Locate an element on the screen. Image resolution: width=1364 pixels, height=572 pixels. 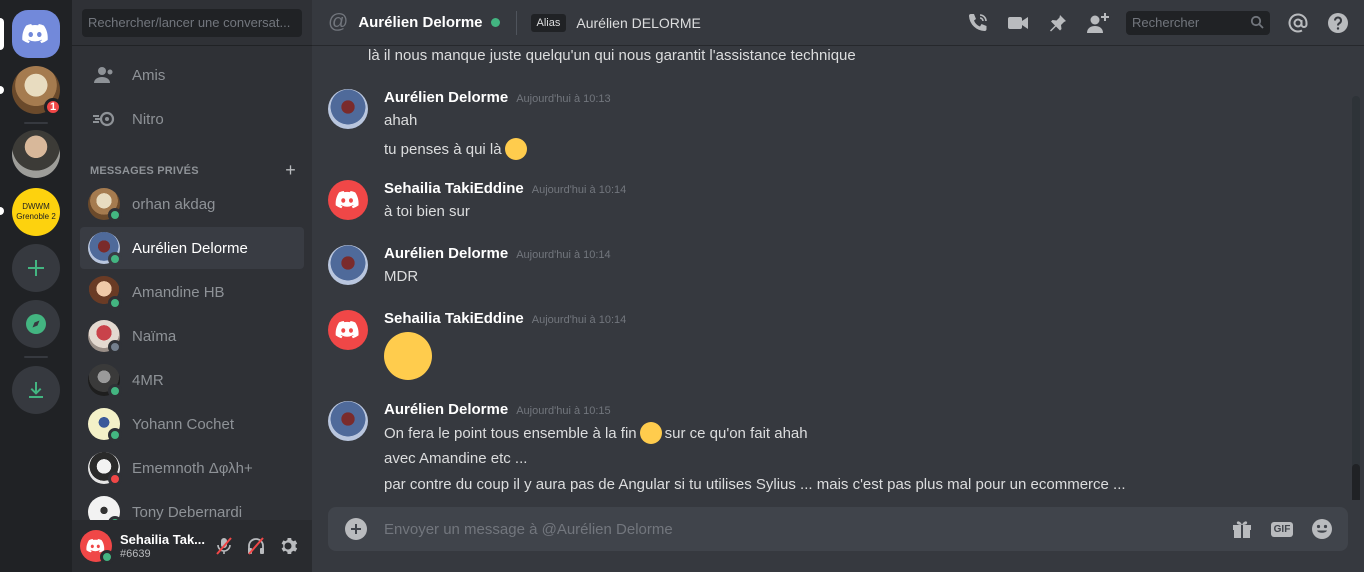
explore-servers-button is located at coordinates (36, 324).